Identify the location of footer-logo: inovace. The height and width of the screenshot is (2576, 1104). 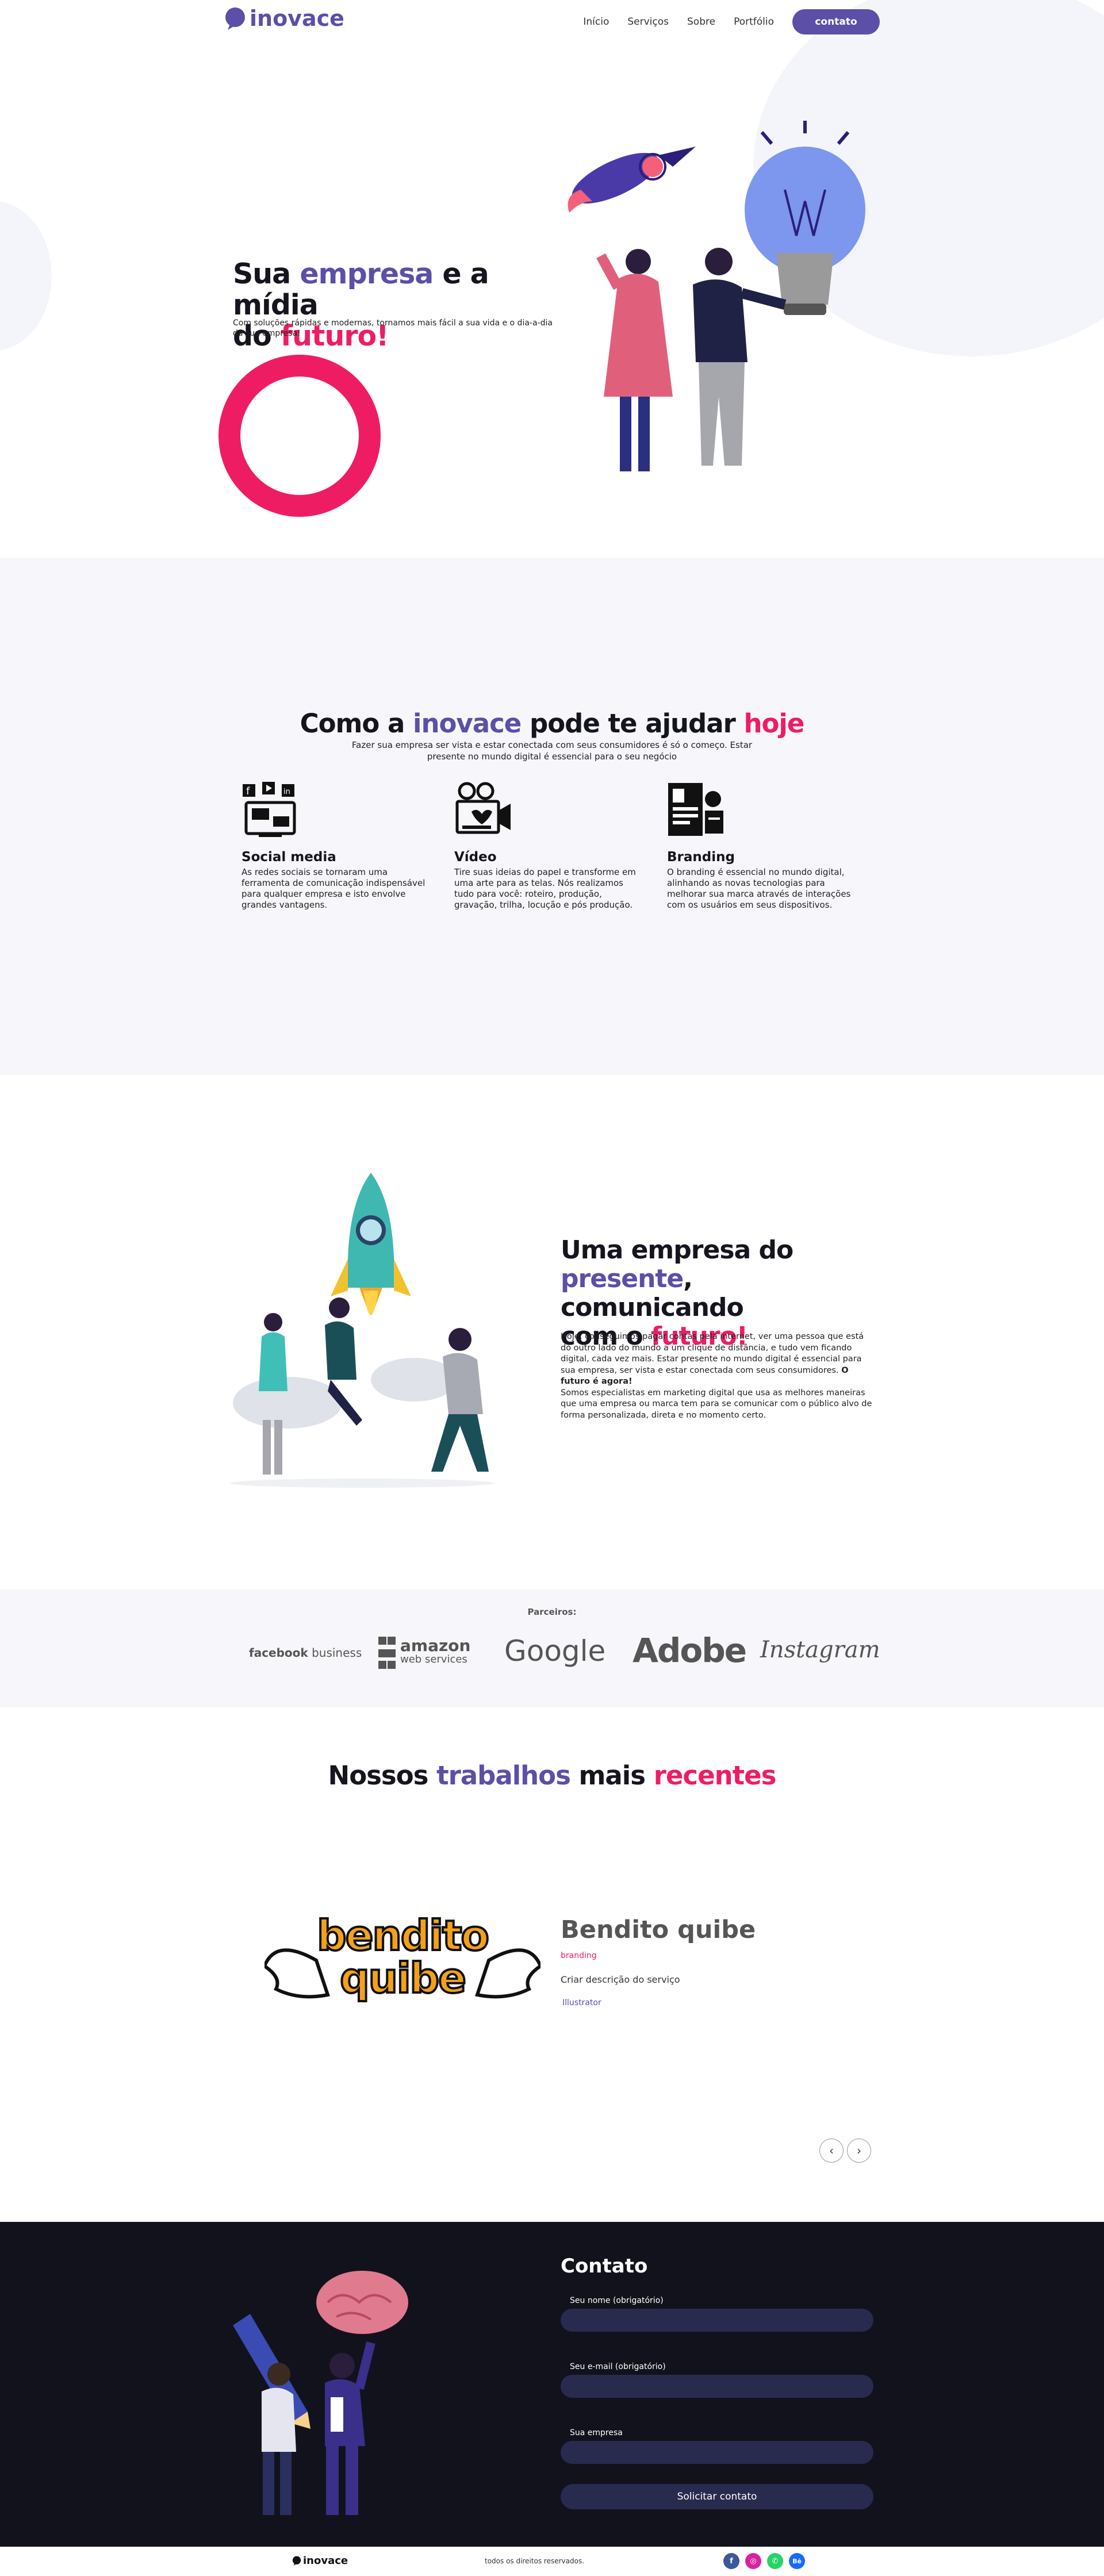
(320, 2561).